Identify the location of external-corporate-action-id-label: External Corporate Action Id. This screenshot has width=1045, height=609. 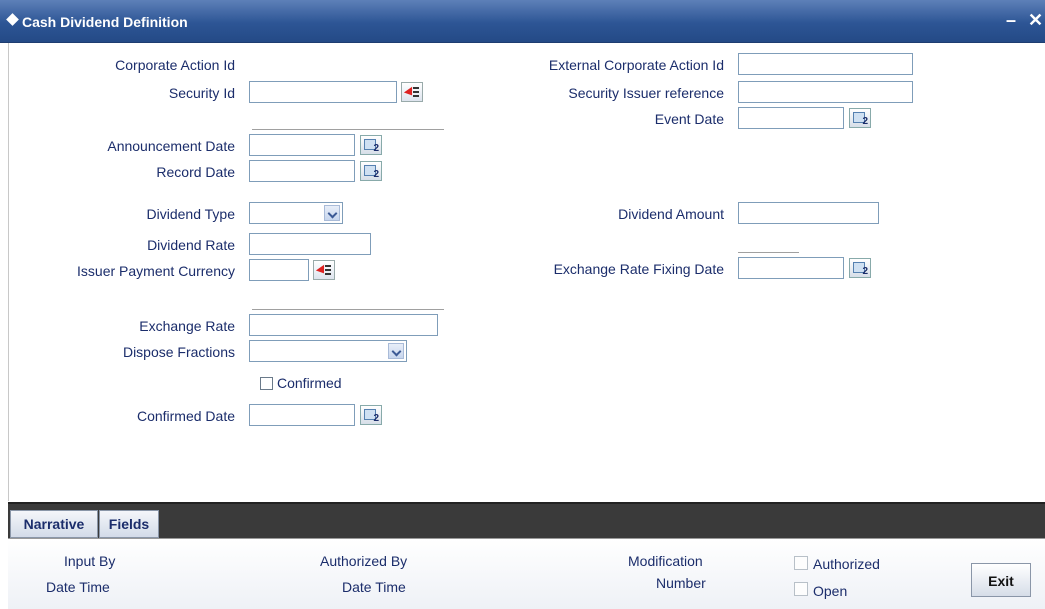
(636, 65).